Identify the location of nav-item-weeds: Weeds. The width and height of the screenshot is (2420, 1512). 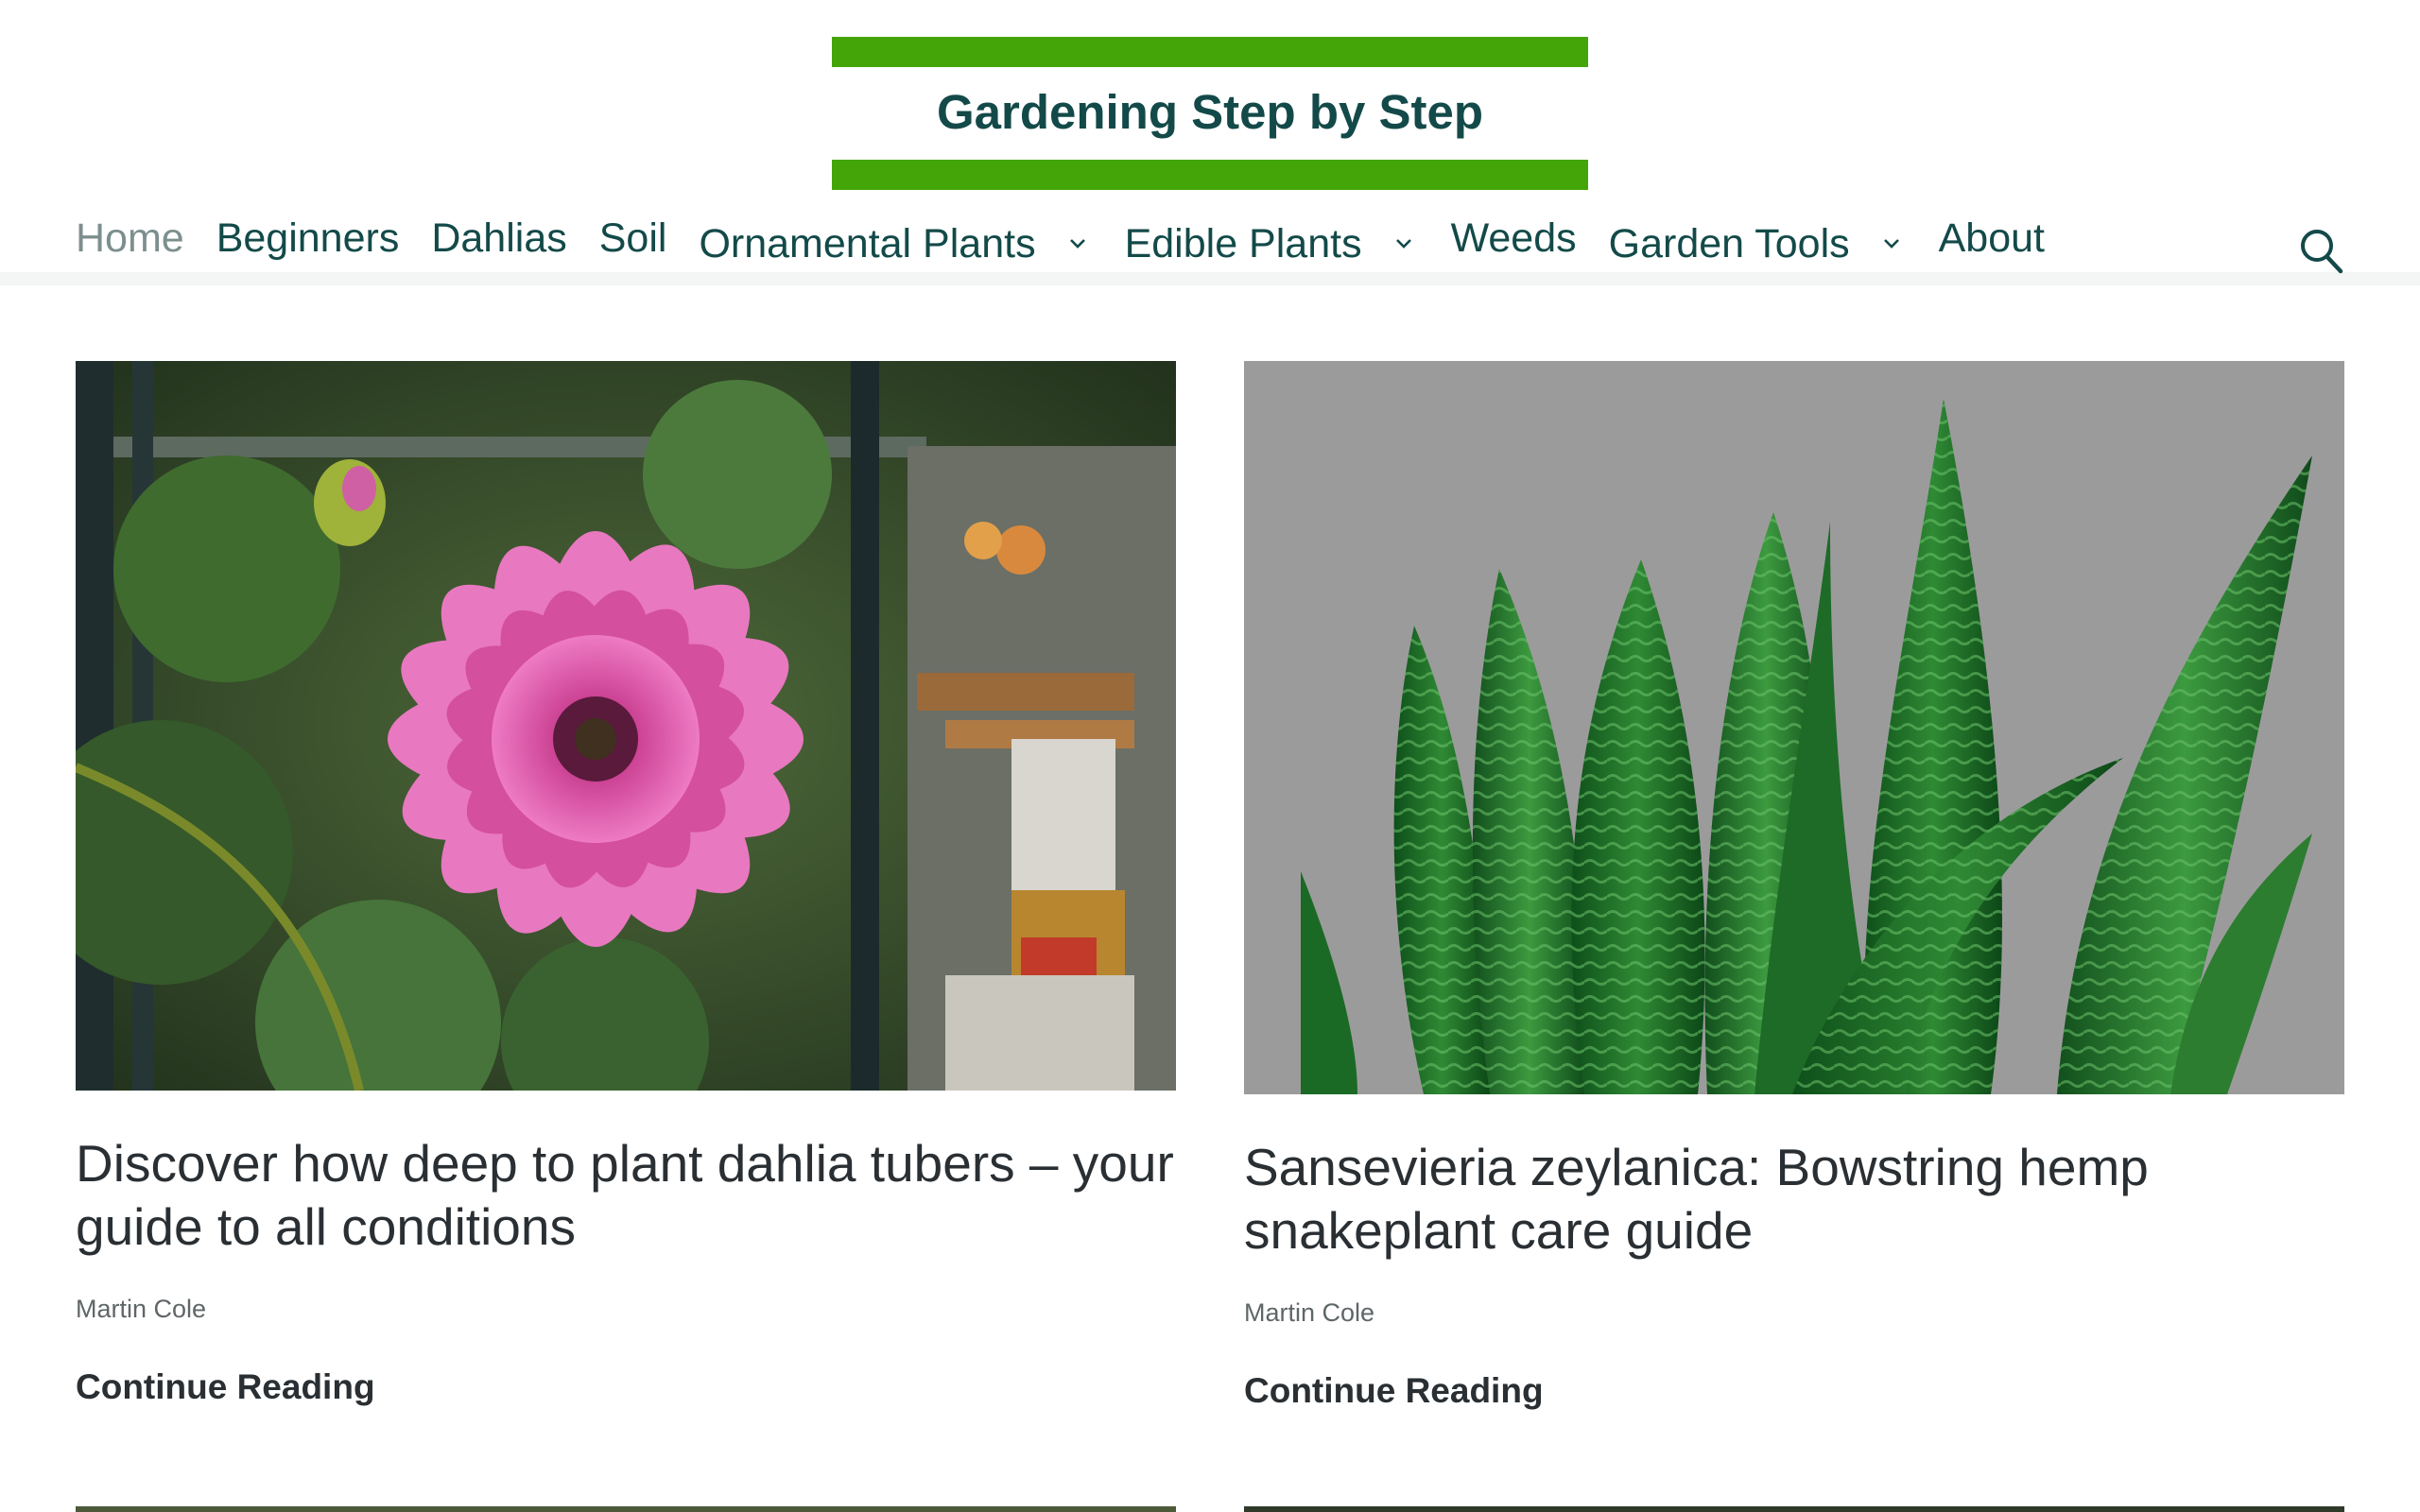
(1514, 238).